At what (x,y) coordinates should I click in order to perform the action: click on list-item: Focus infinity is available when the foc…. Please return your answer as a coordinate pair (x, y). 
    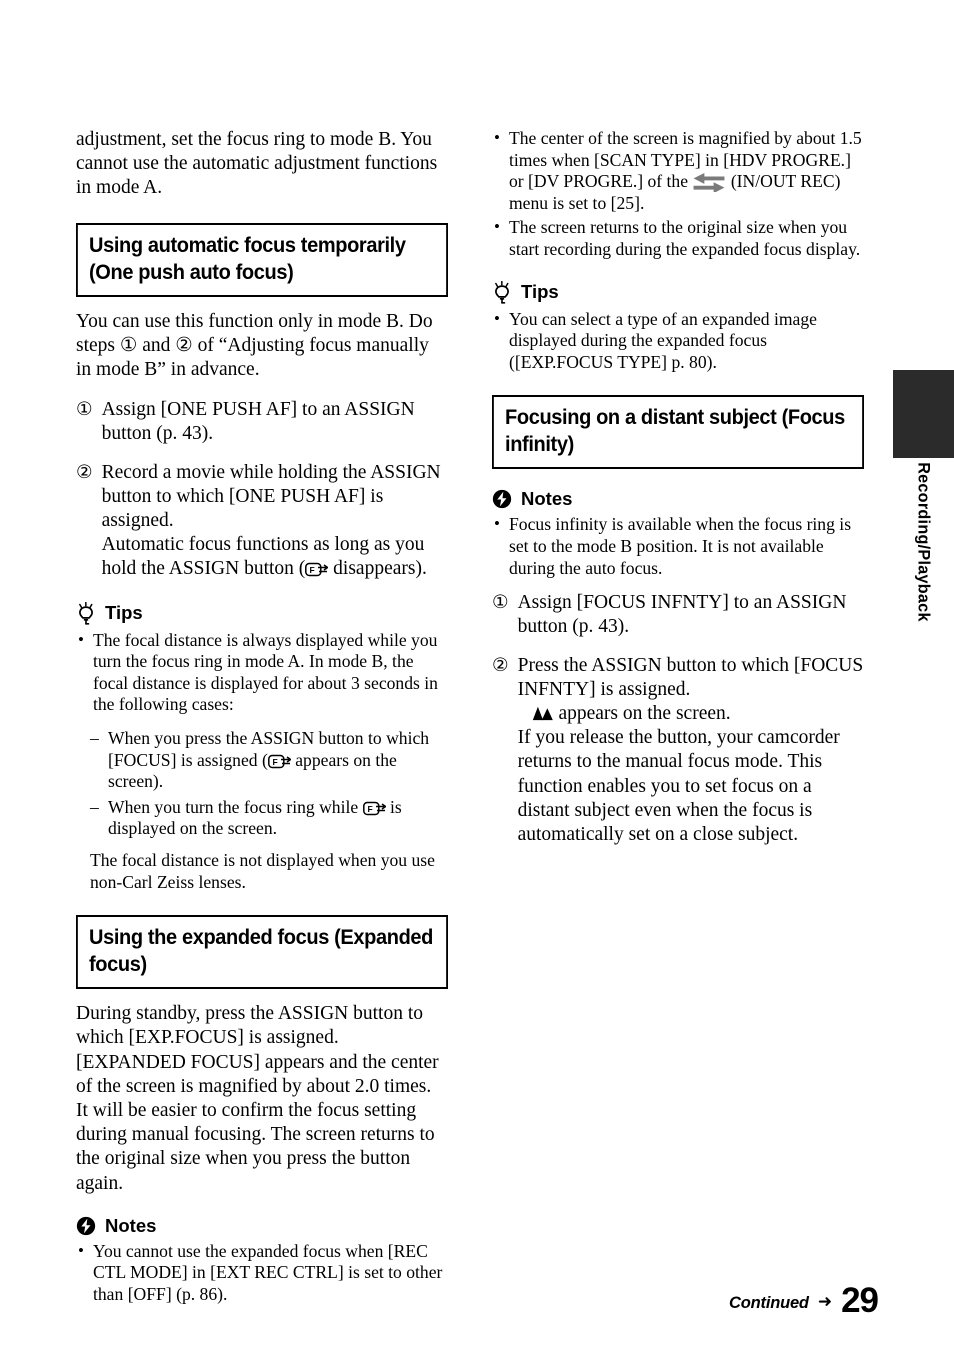
    Looking at the image, I should click on (678, 546).